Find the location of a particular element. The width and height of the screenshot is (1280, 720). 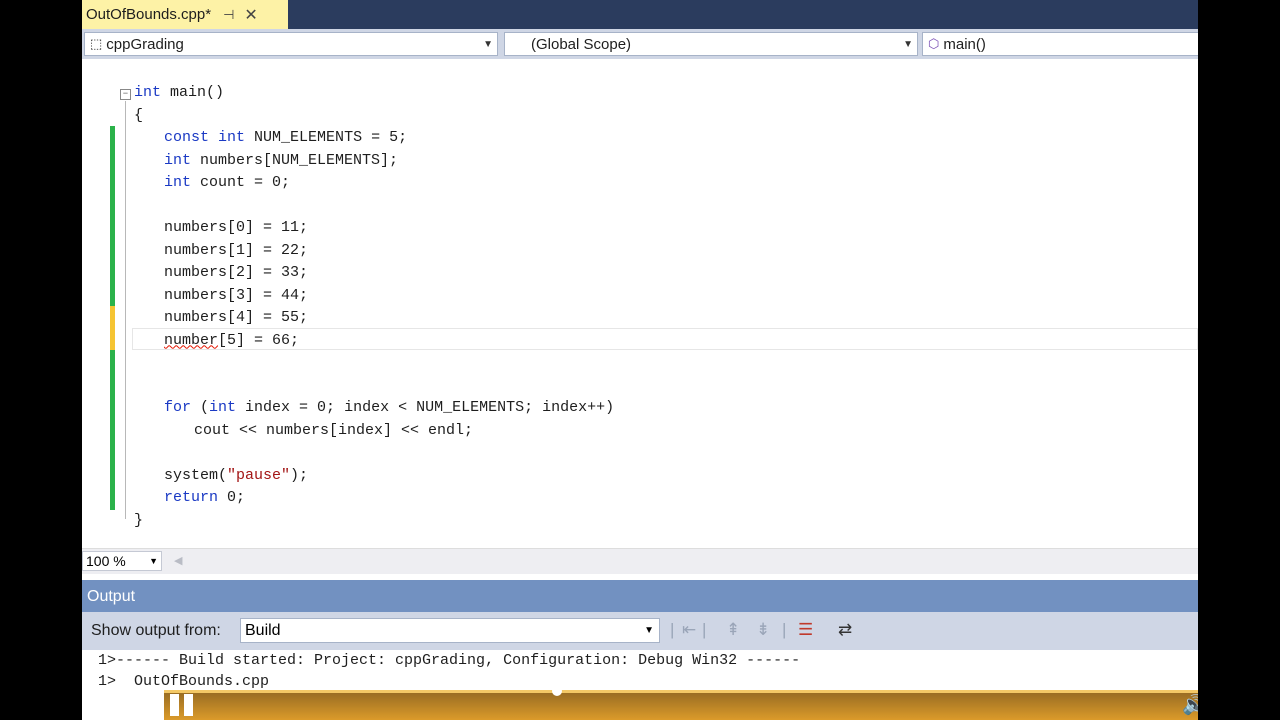

output-source-value: Build is located at coordinates (263, 630).